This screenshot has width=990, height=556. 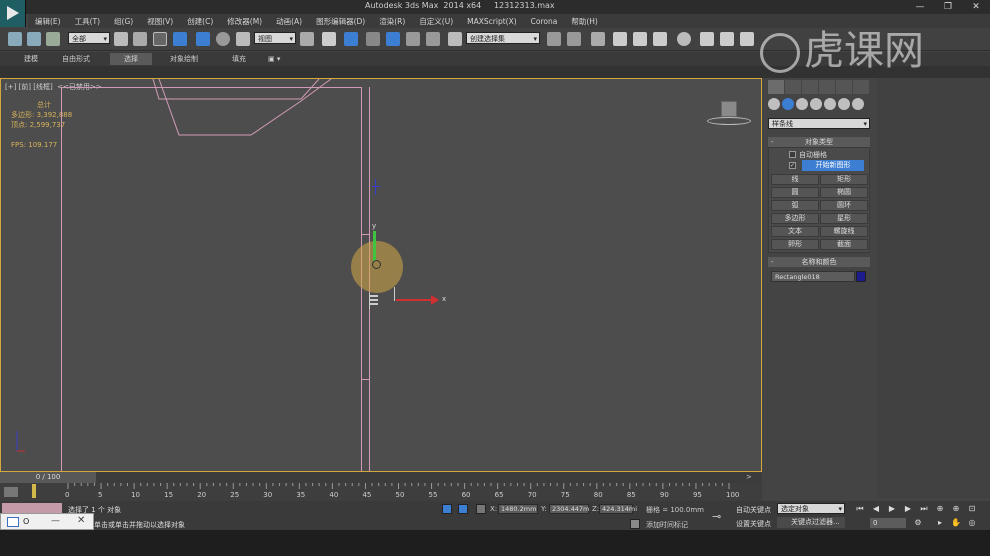 I want to click on current-frame-field: 0, so click(x=888, y=523).